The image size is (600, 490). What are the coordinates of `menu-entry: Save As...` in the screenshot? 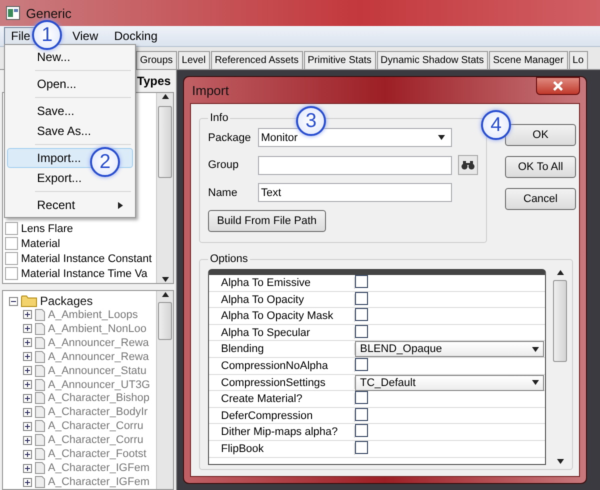 It's located at (70, 131).